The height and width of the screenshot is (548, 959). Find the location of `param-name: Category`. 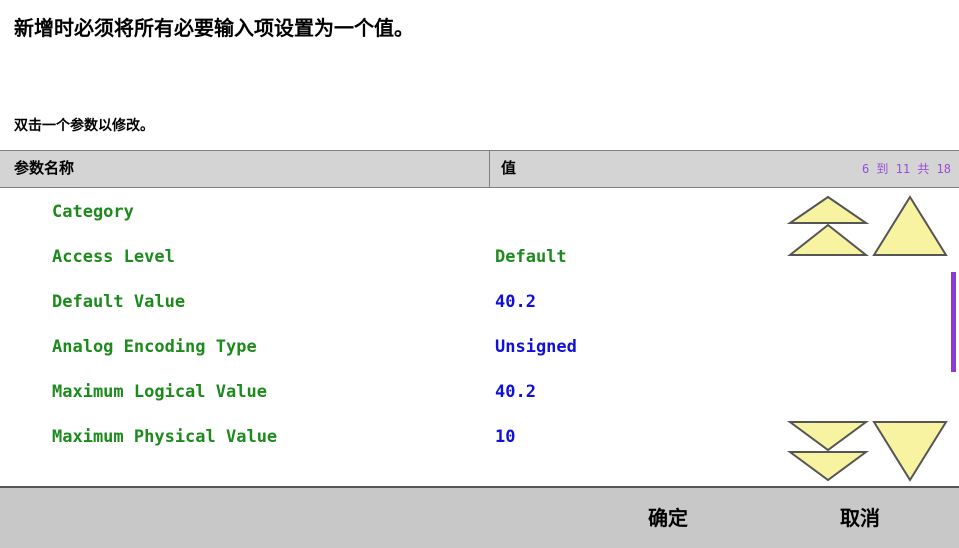

param-name: Category is located at coordinates (93, 212).